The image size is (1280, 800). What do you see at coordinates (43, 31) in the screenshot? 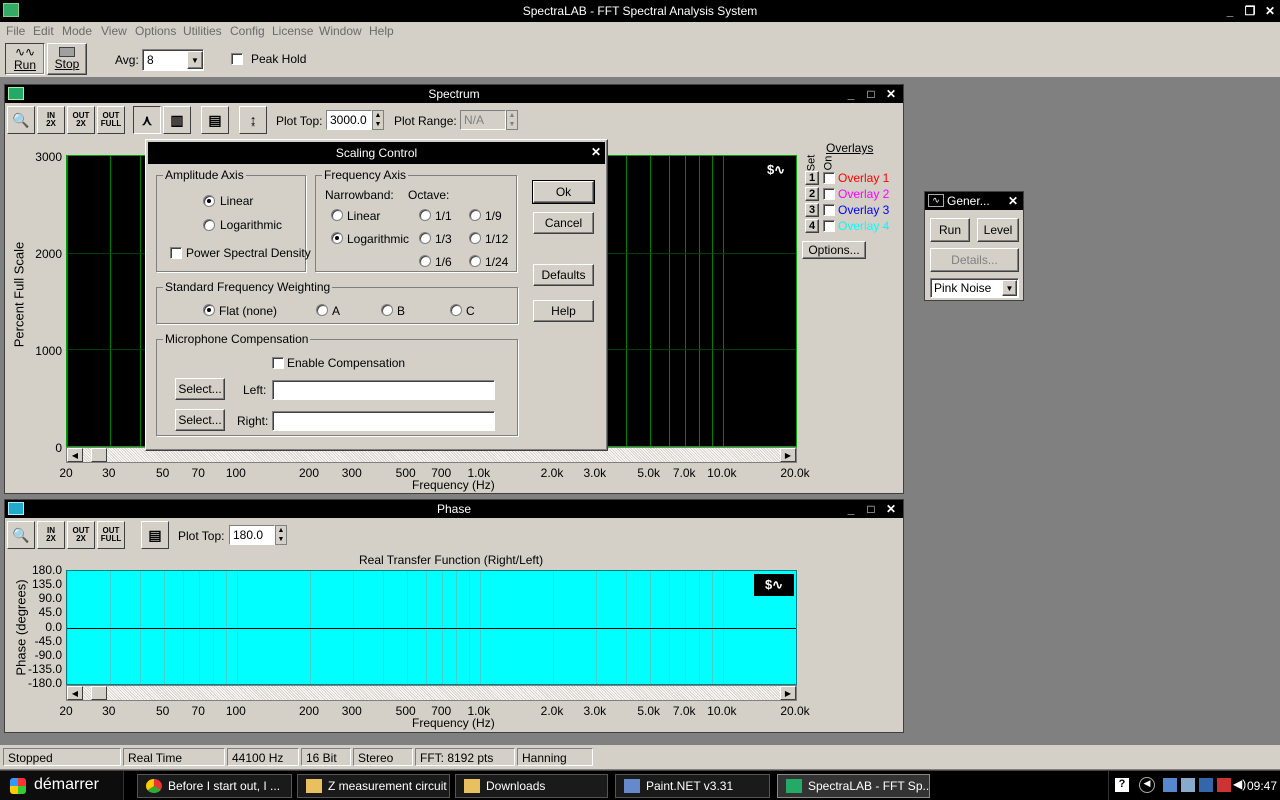
I see `menu-edit: Edit` at bounding box center [43, 31].